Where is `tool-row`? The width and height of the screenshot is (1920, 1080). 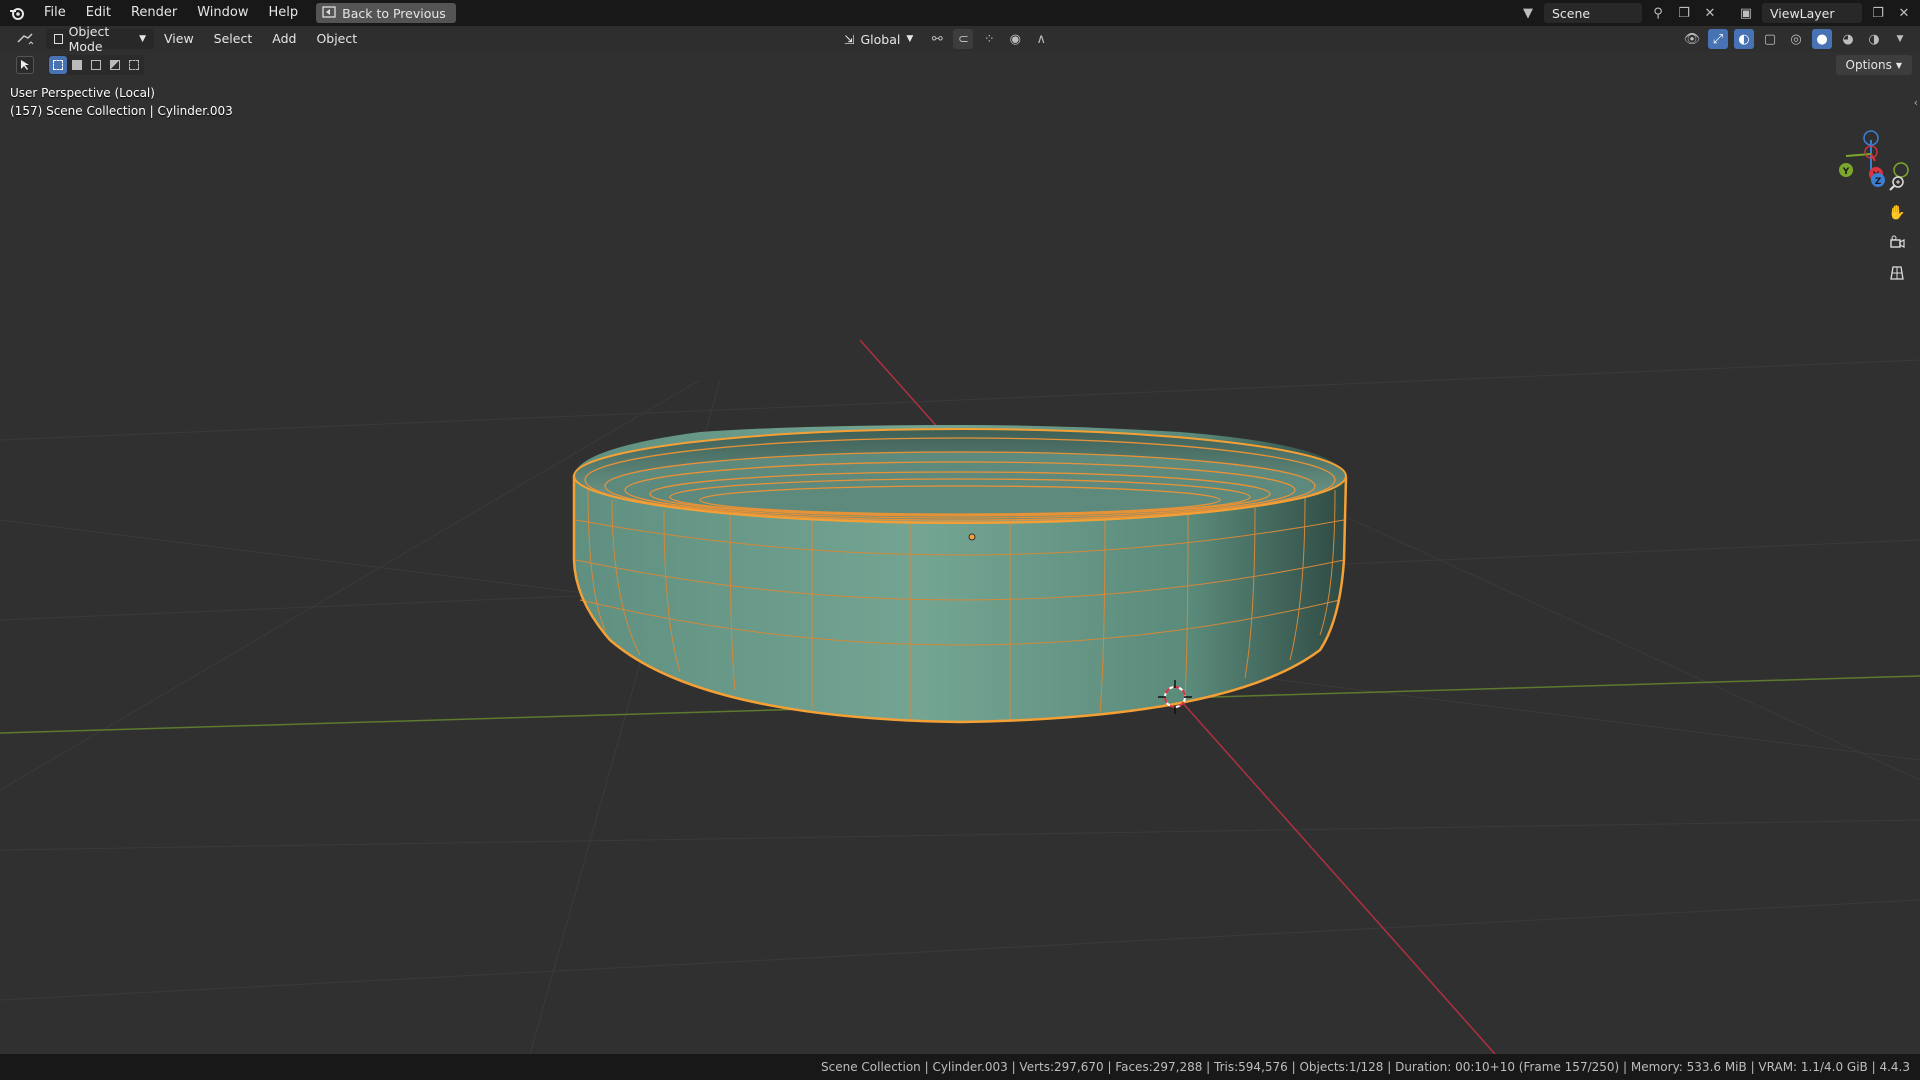
tool-row is located at coordinates (960, 65).